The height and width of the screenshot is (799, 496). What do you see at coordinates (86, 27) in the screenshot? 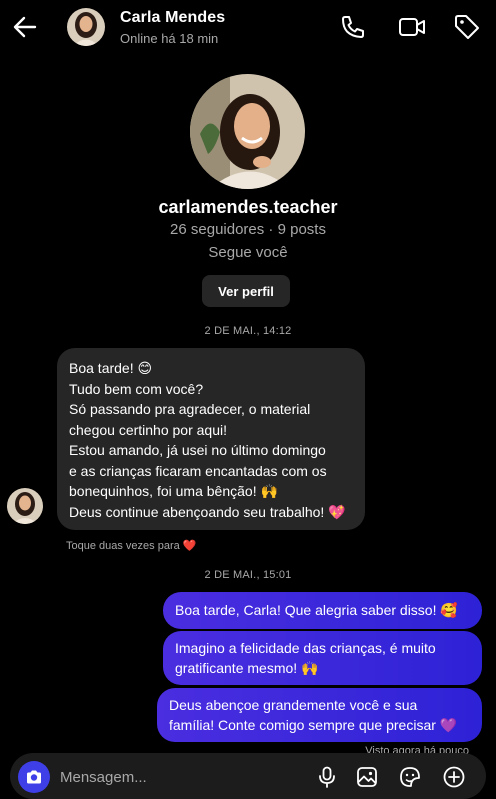
I see `avatar` at bounding box center [86, 27].